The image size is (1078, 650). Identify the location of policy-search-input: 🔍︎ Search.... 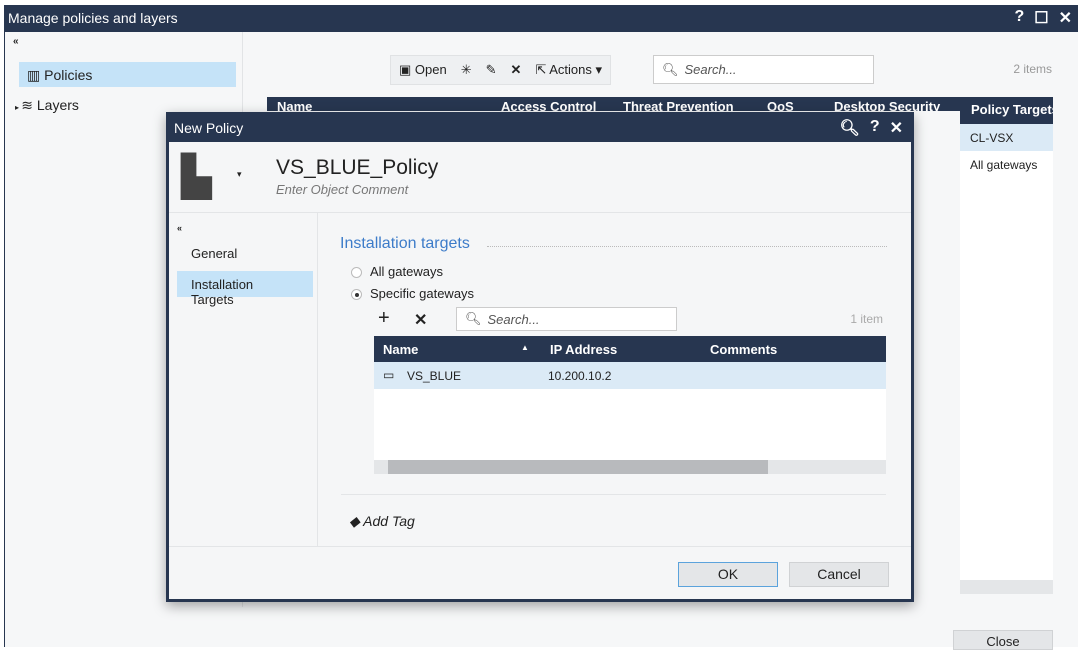
(763, 69).